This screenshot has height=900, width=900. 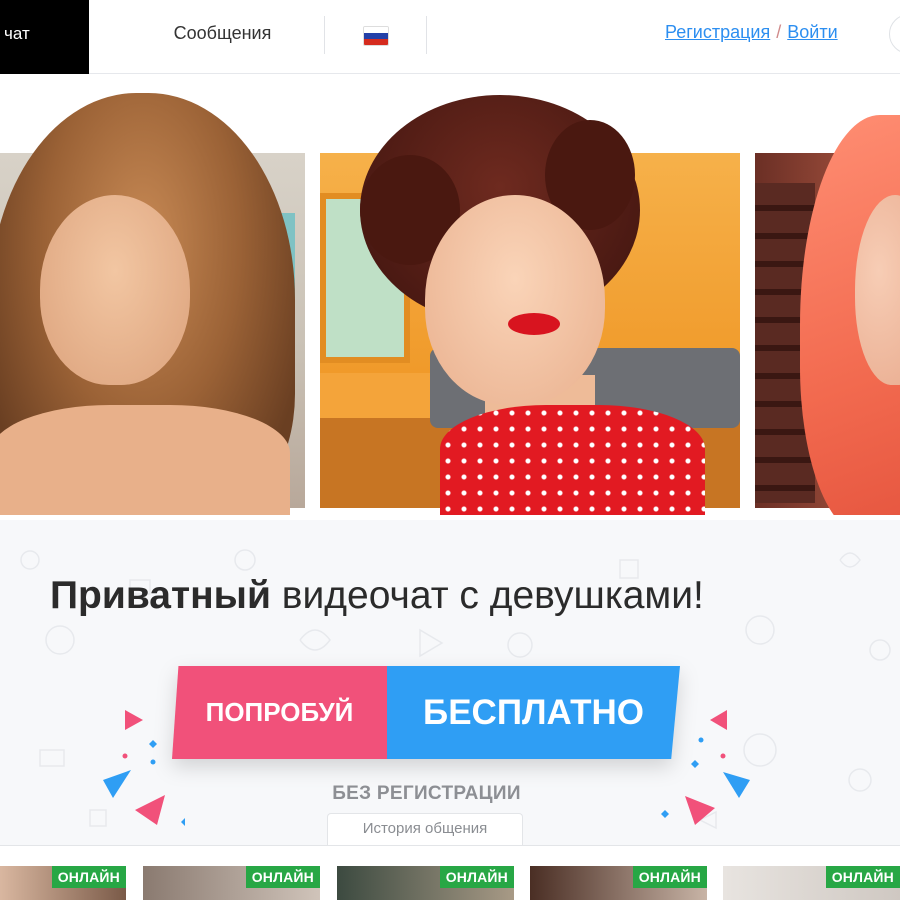 I want to click on no-registration-caption: БЕЗ РЕГИСТРАЦИИ, so click(x=426, y=793).